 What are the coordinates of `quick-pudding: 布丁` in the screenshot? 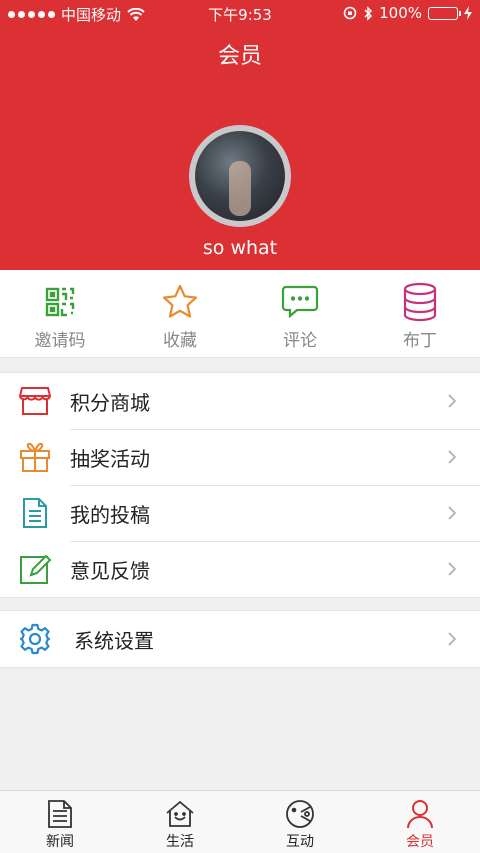 It's located at (420, 313).